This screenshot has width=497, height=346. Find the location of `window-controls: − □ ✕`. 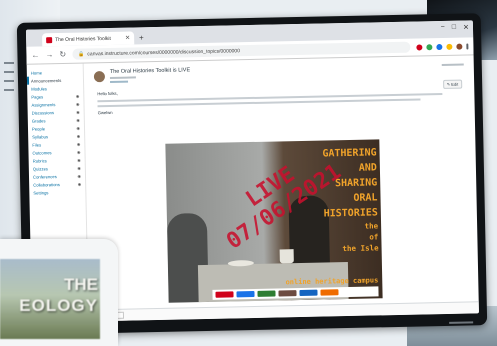

window-controls: − □ ✕ is located at coordinates (455, 27).